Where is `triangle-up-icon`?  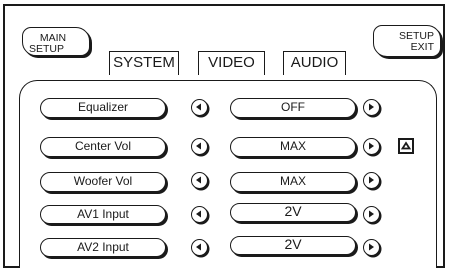 triangle-up-icon is located at coordinates (406, 145).